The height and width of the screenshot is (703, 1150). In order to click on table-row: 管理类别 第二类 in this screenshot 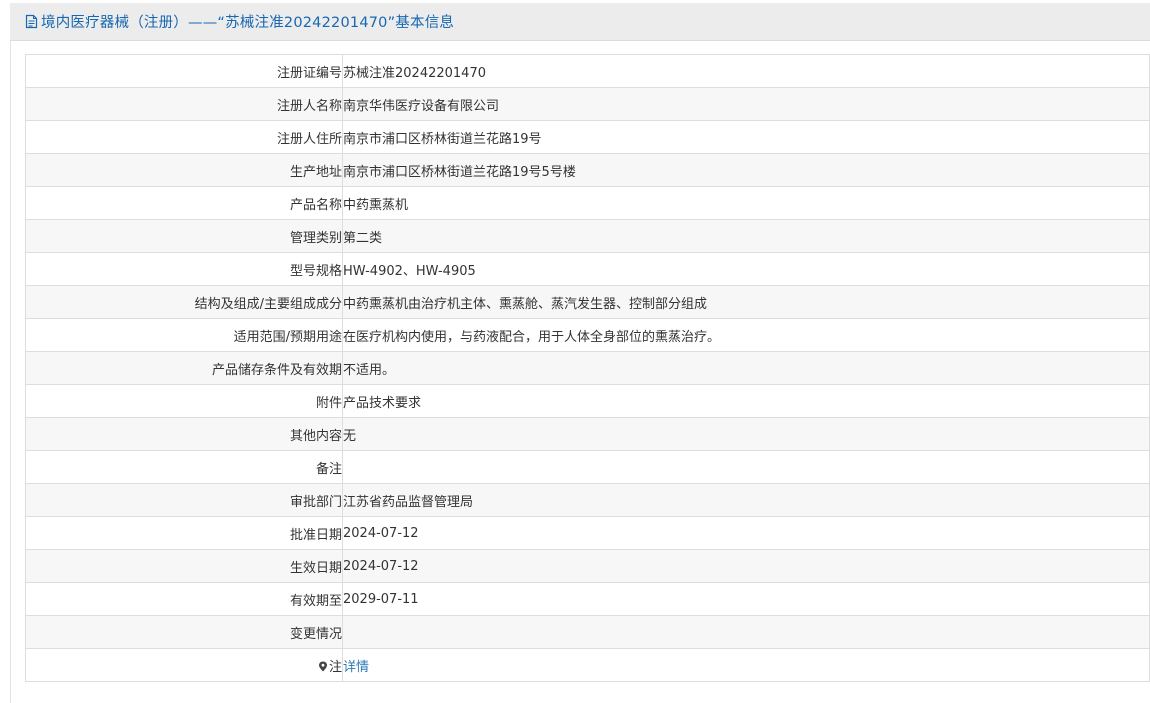, I will do `click(587, 236)`.